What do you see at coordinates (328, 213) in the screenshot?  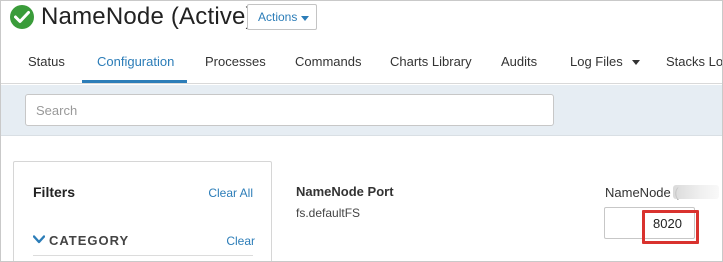 I see `property-key: fs.defaultFS` at bounding box center [328, 213].